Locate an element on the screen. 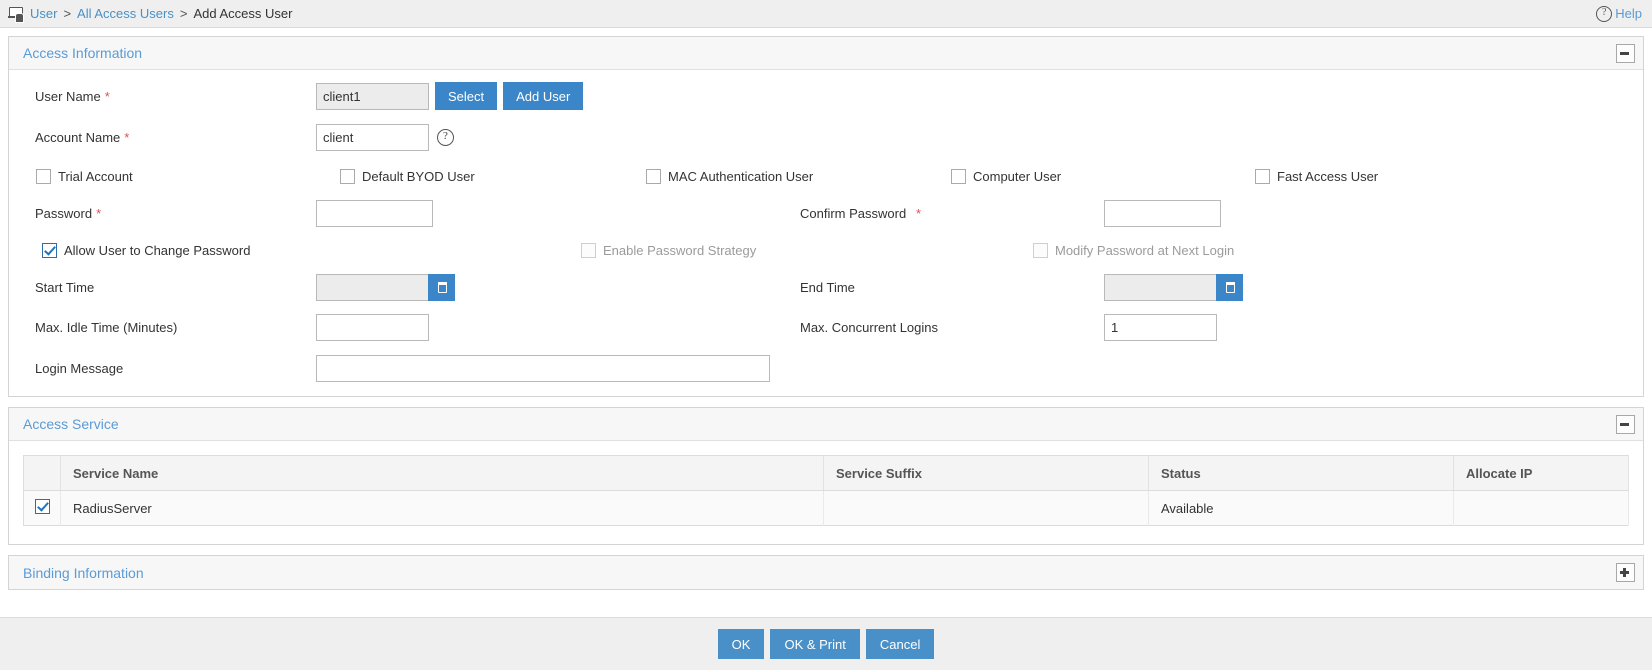  login-message-label: Login Message is located at coordinates (79, 368).